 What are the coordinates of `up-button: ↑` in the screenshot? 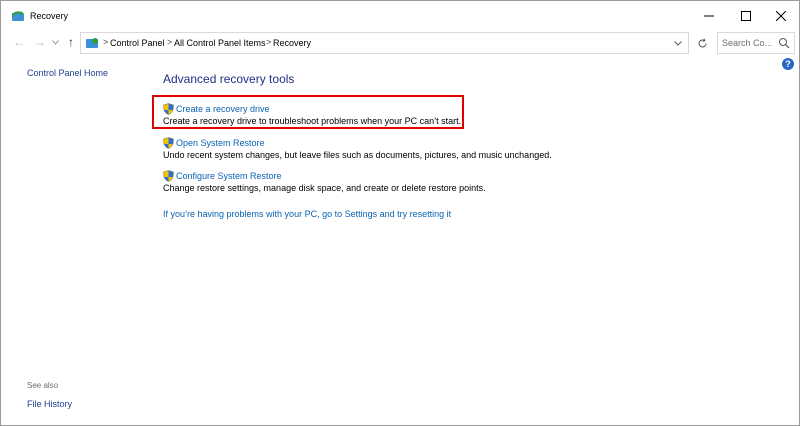 It's located at (71, 42).